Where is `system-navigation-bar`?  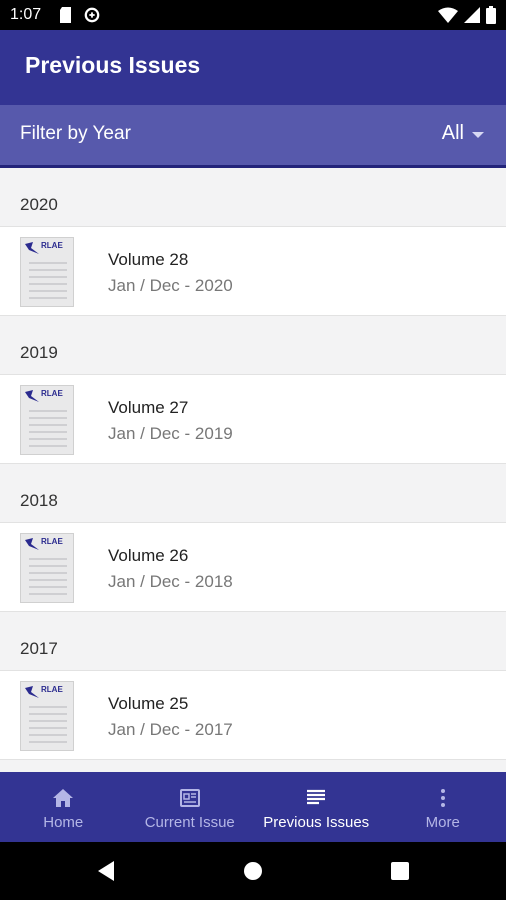
system-navigation-bar is located at coordinates (253, 871).